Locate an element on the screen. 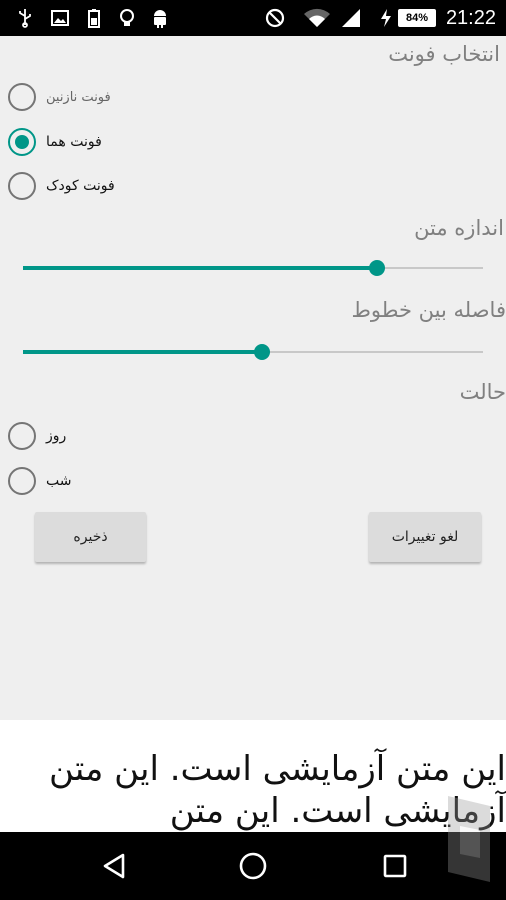  font-option-nazanin: فونت نازنین is located at coordinates (59, 97).